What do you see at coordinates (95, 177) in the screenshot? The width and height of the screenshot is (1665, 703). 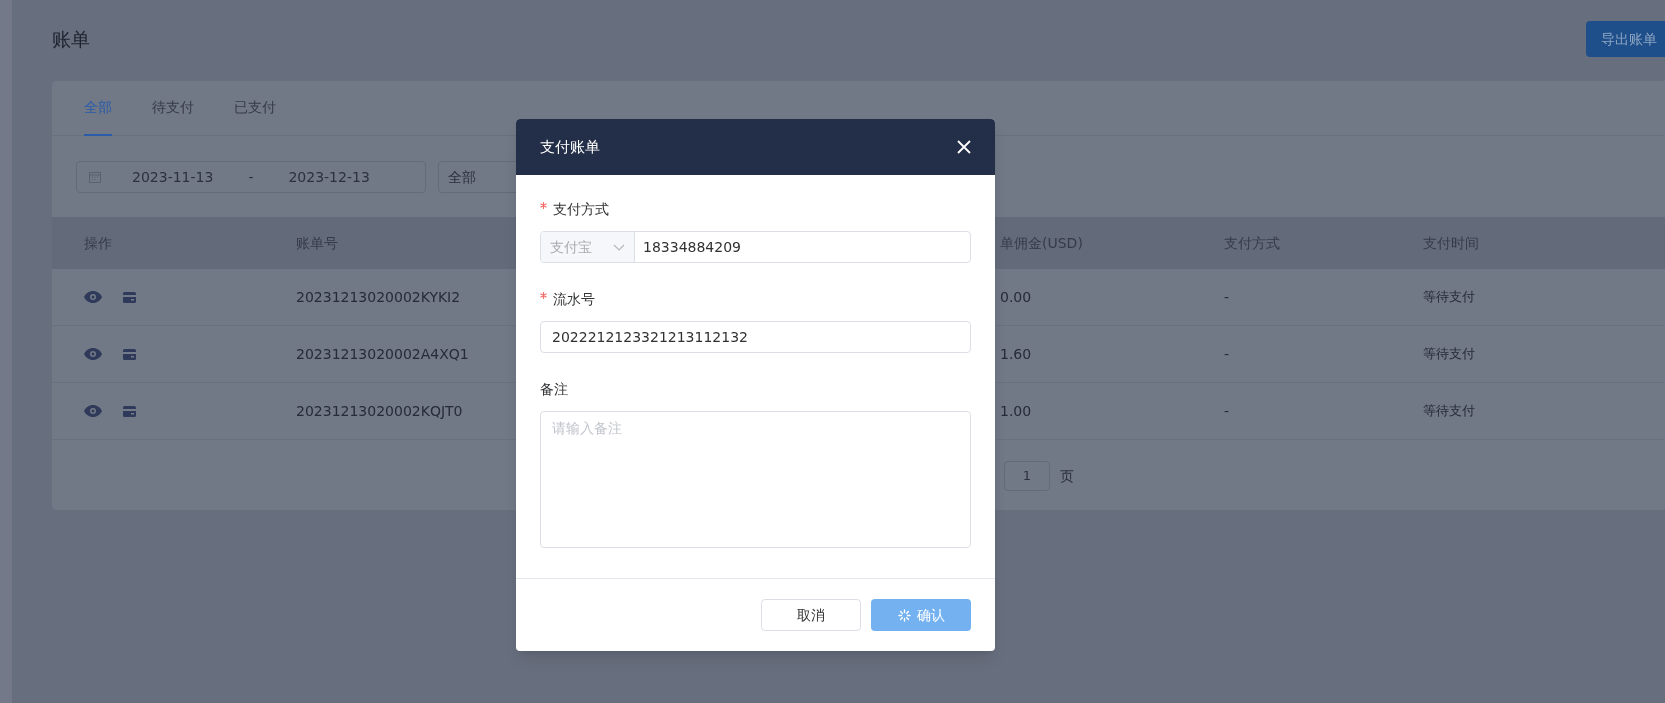 I see `calendar-icon` at bounding box center [95, 177].